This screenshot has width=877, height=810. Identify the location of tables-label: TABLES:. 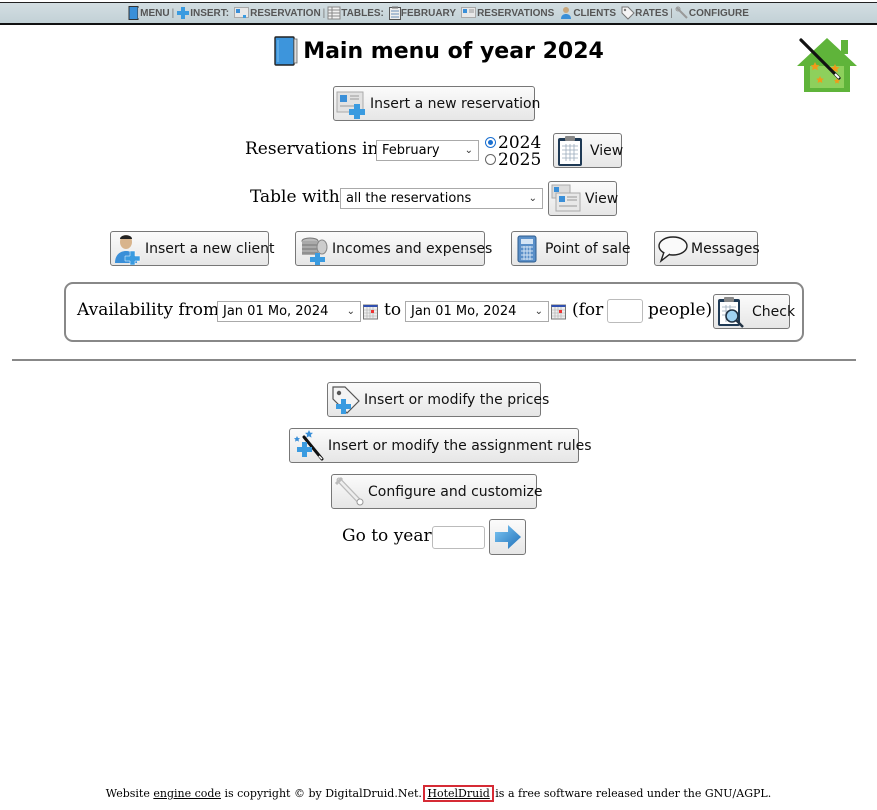
(355, 13).